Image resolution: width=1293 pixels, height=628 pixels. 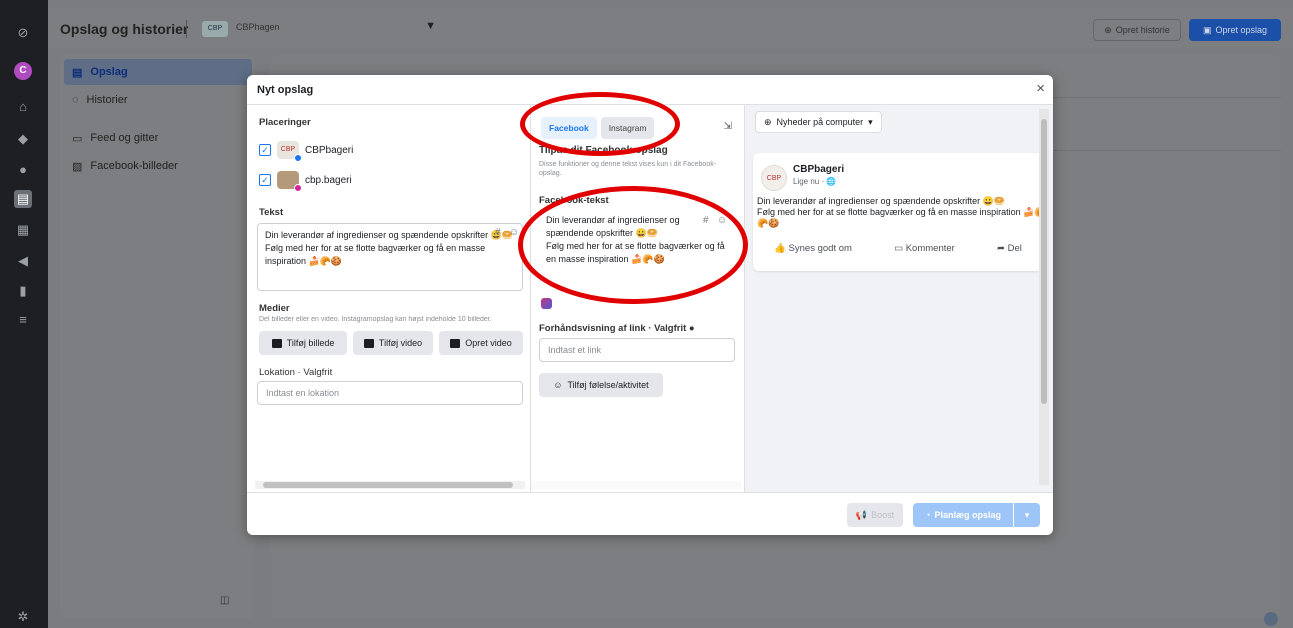 I want to click on add-feeling-label: Tilføj følelse/aktivitet, so click(x=608, y=385).